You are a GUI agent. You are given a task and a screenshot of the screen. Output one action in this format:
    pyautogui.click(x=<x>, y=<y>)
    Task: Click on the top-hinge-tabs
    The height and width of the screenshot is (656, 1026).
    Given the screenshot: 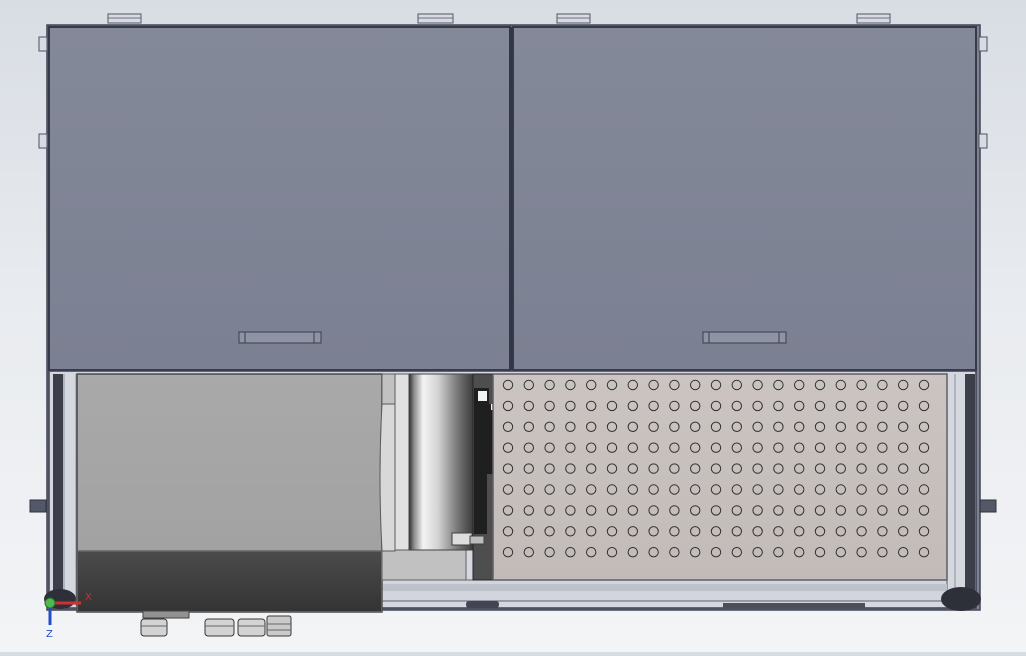 What is the action you would take?
    pyautogui.click(x=499, y=18)
    